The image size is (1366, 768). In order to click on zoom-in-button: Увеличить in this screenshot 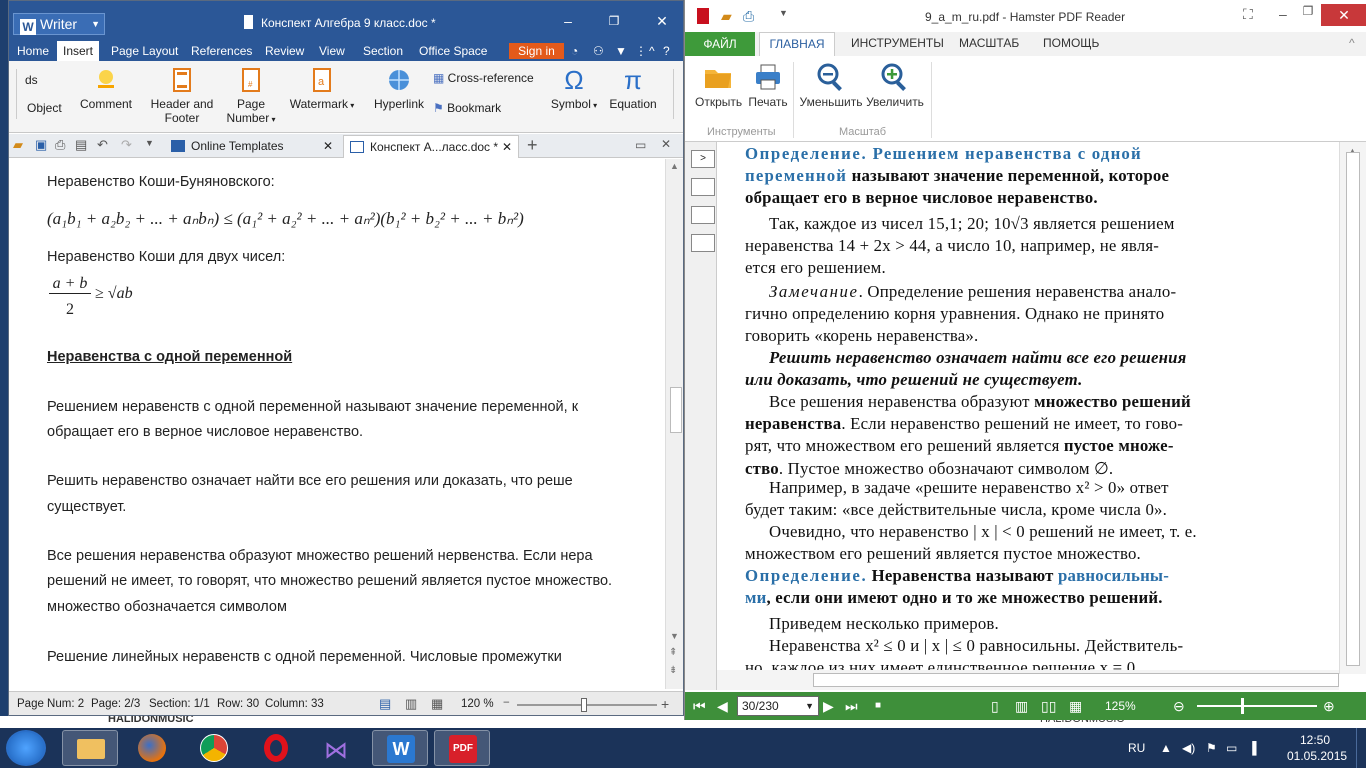, I will do `click(895, 85)`.